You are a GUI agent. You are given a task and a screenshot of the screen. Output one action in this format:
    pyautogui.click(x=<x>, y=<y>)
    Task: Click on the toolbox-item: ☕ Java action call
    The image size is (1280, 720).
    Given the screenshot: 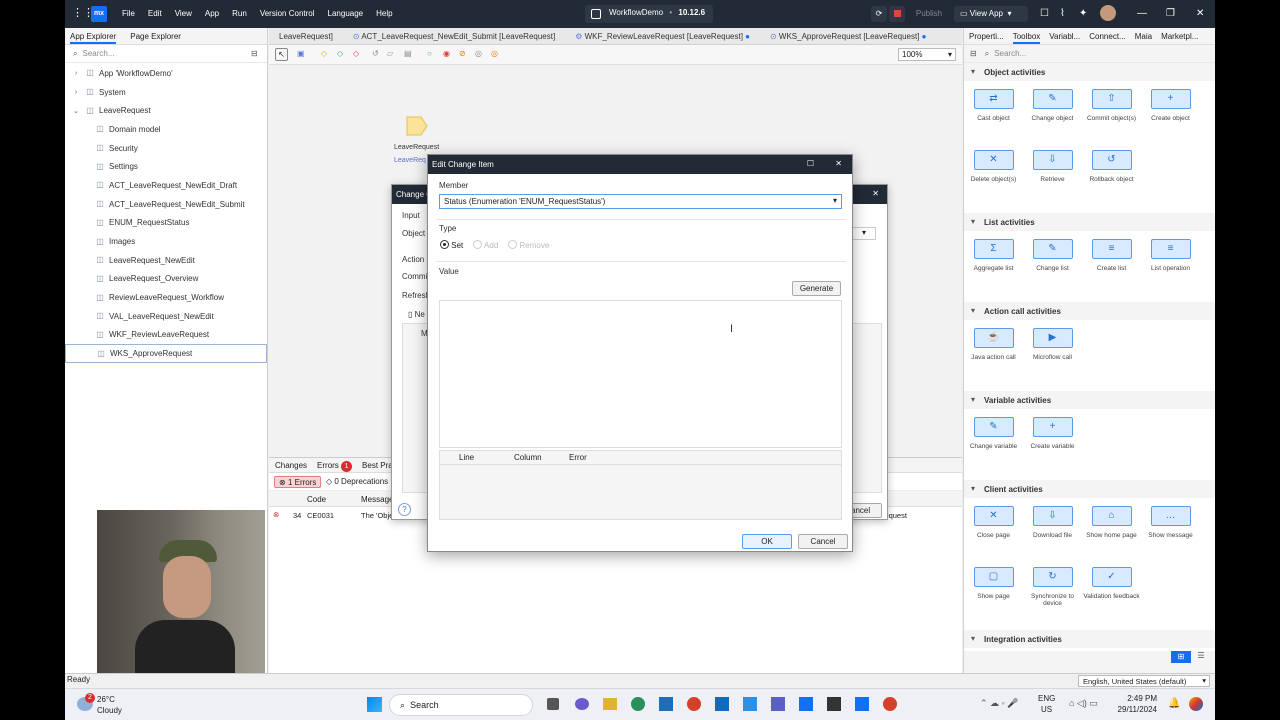 What is the action you would take?
    pyautogui.click(x=993, y=358)
    